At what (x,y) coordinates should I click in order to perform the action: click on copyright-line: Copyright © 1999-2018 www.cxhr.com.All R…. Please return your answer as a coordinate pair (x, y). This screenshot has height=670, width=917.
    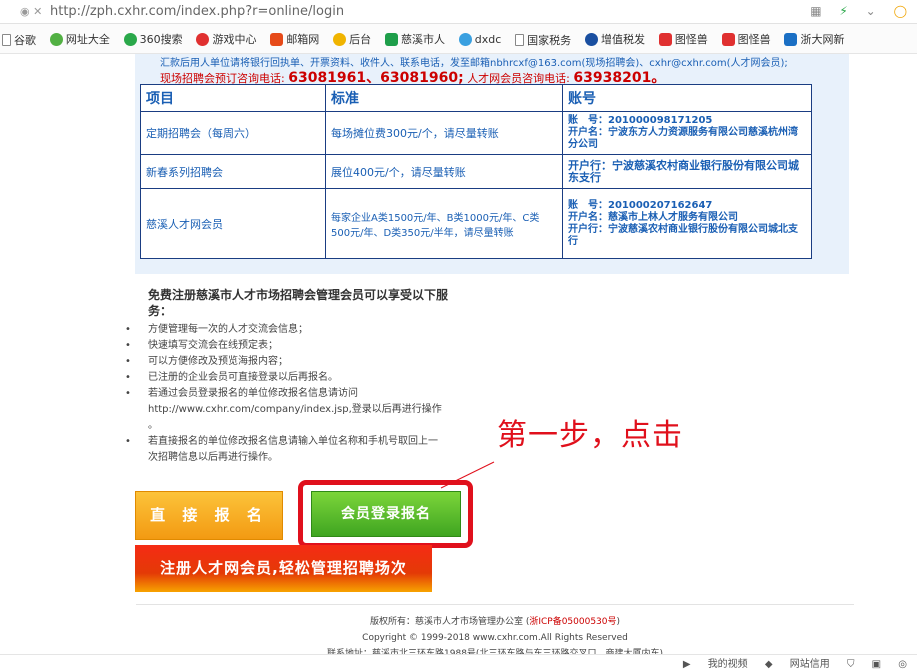
    Looking at the image, I should click on (495, 638).